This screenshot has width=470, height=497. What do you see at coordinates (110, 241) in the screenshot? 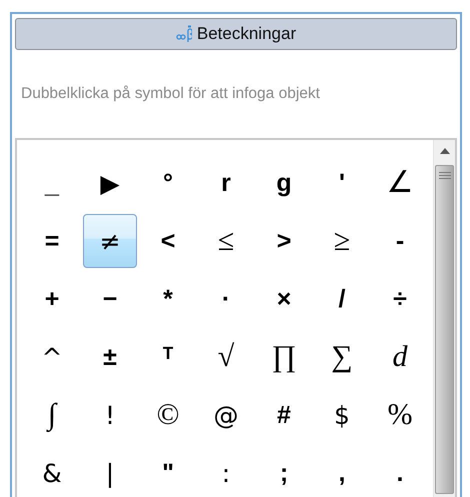
I see `symbol-button: ≠` at bounding box center [110, 241].